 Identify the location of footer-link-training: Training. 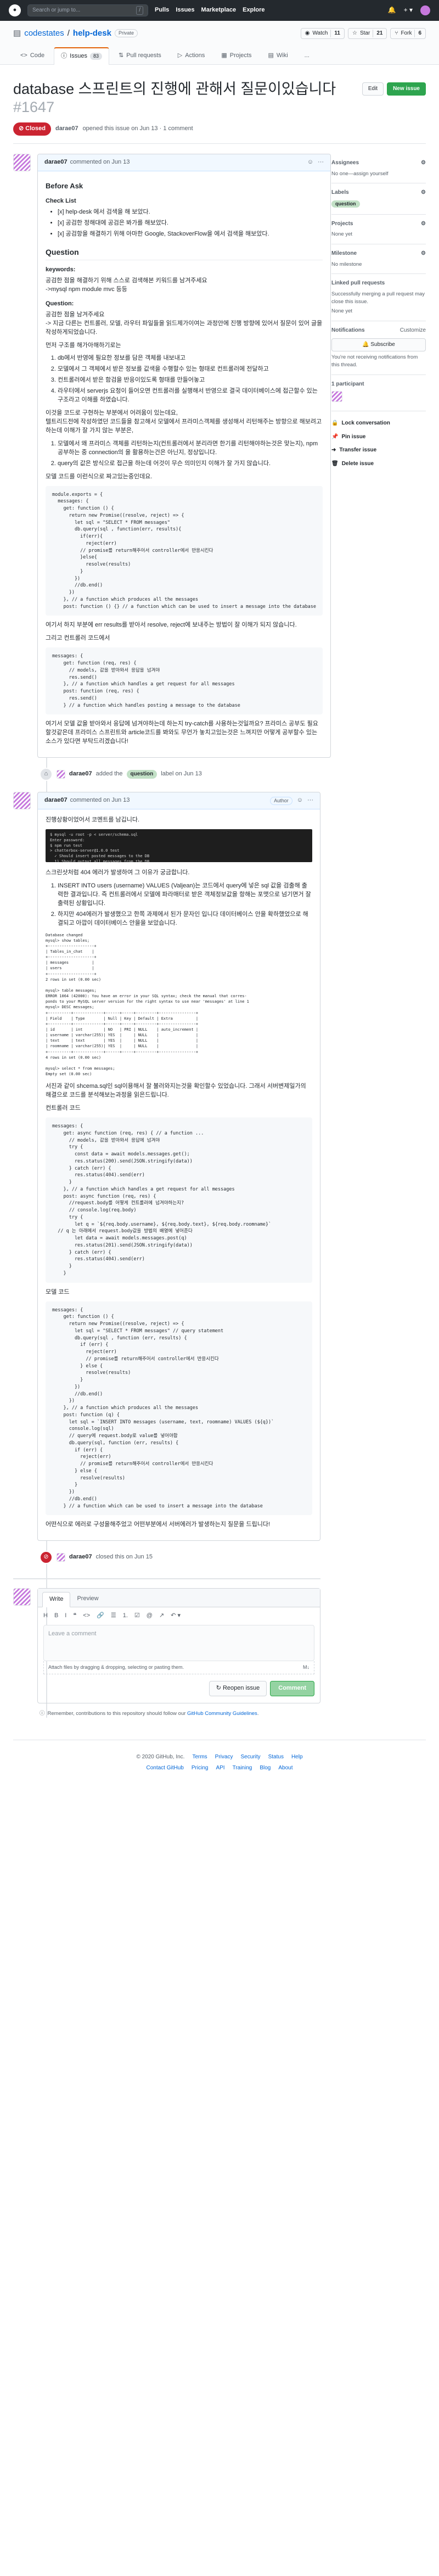
(242, 1769).